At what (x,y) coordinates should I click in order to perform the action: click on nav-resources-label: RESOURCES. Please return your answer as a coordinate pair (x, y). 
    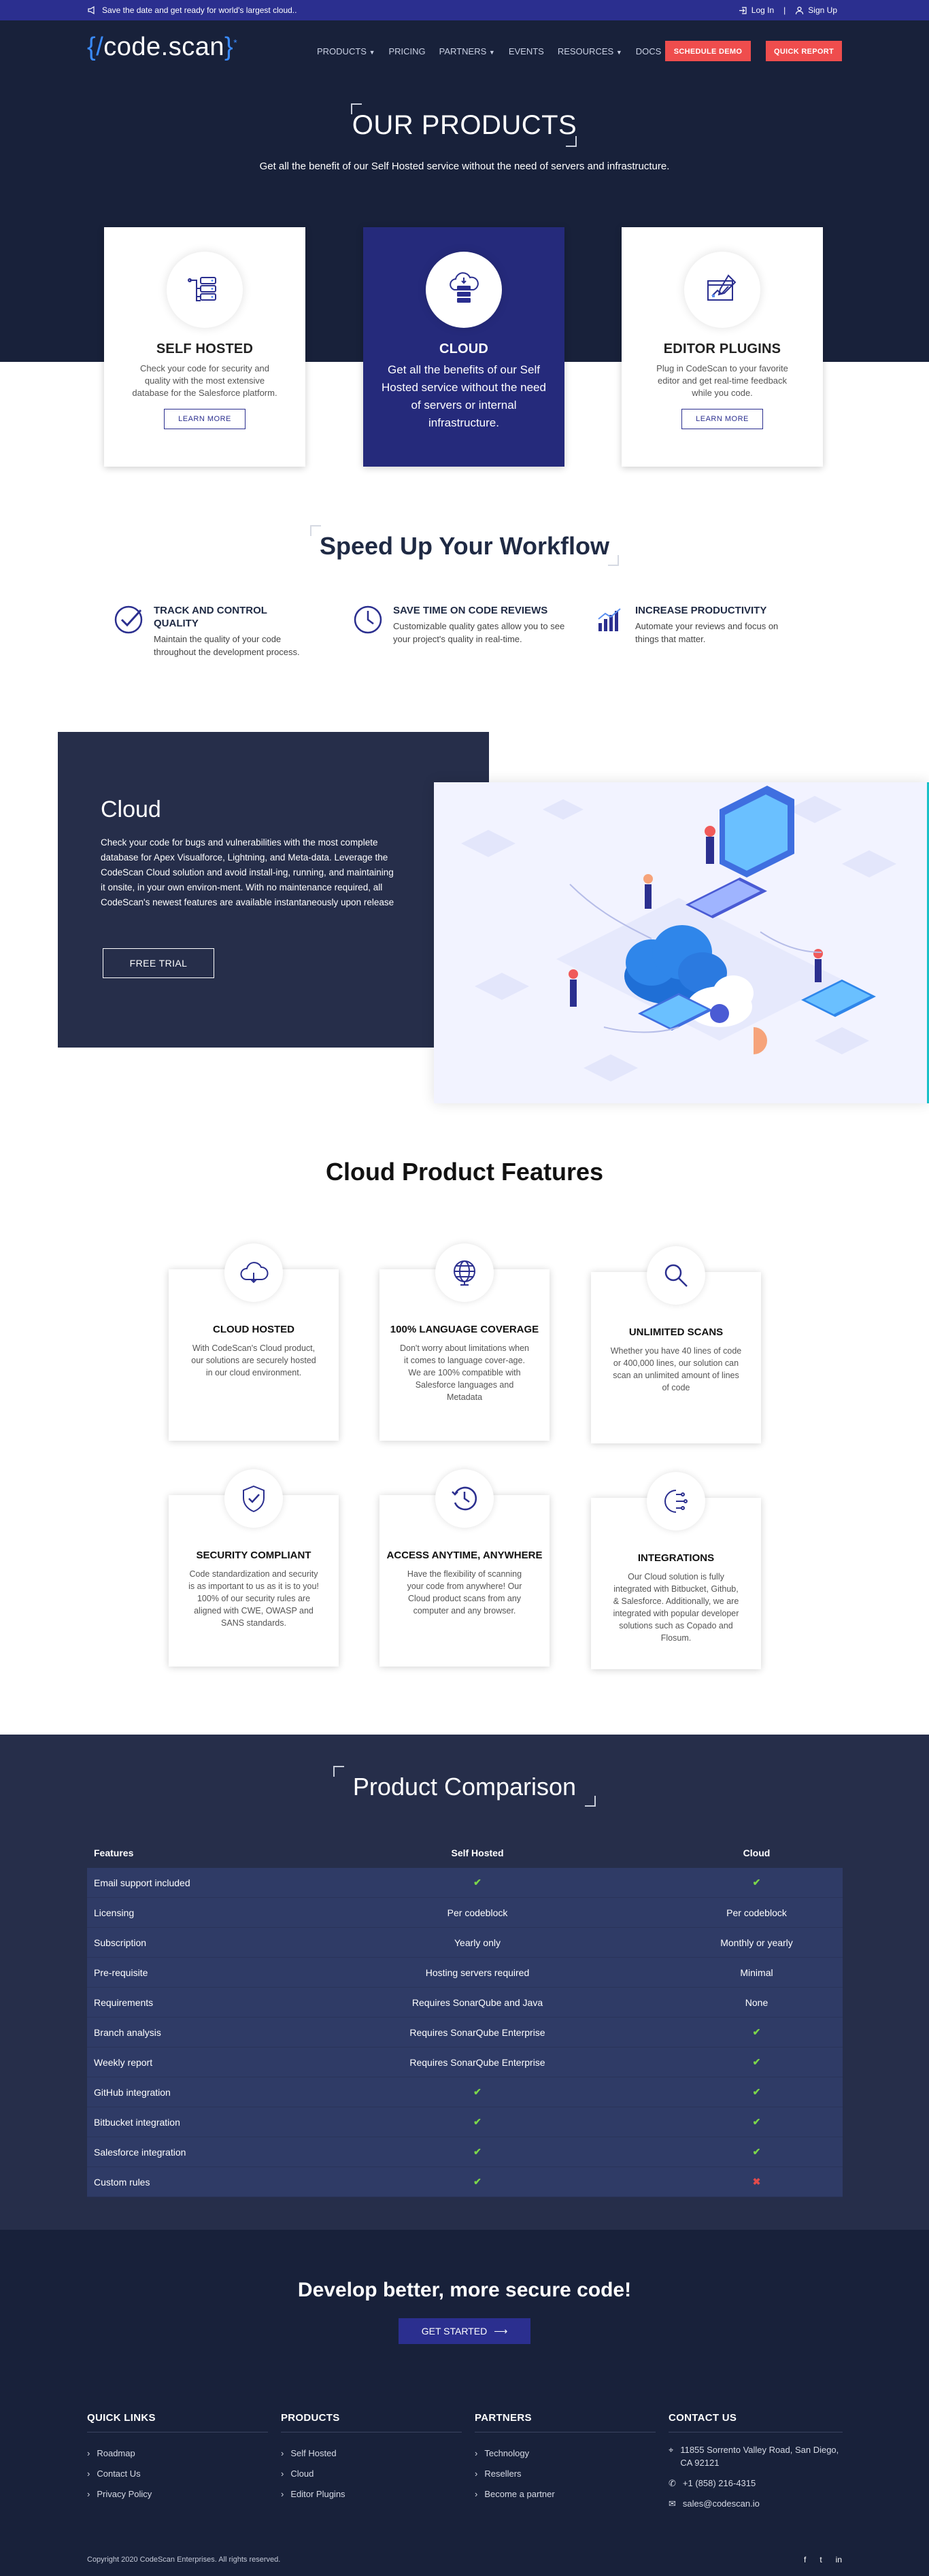
    Looking at the image, I should click on (585, 51).